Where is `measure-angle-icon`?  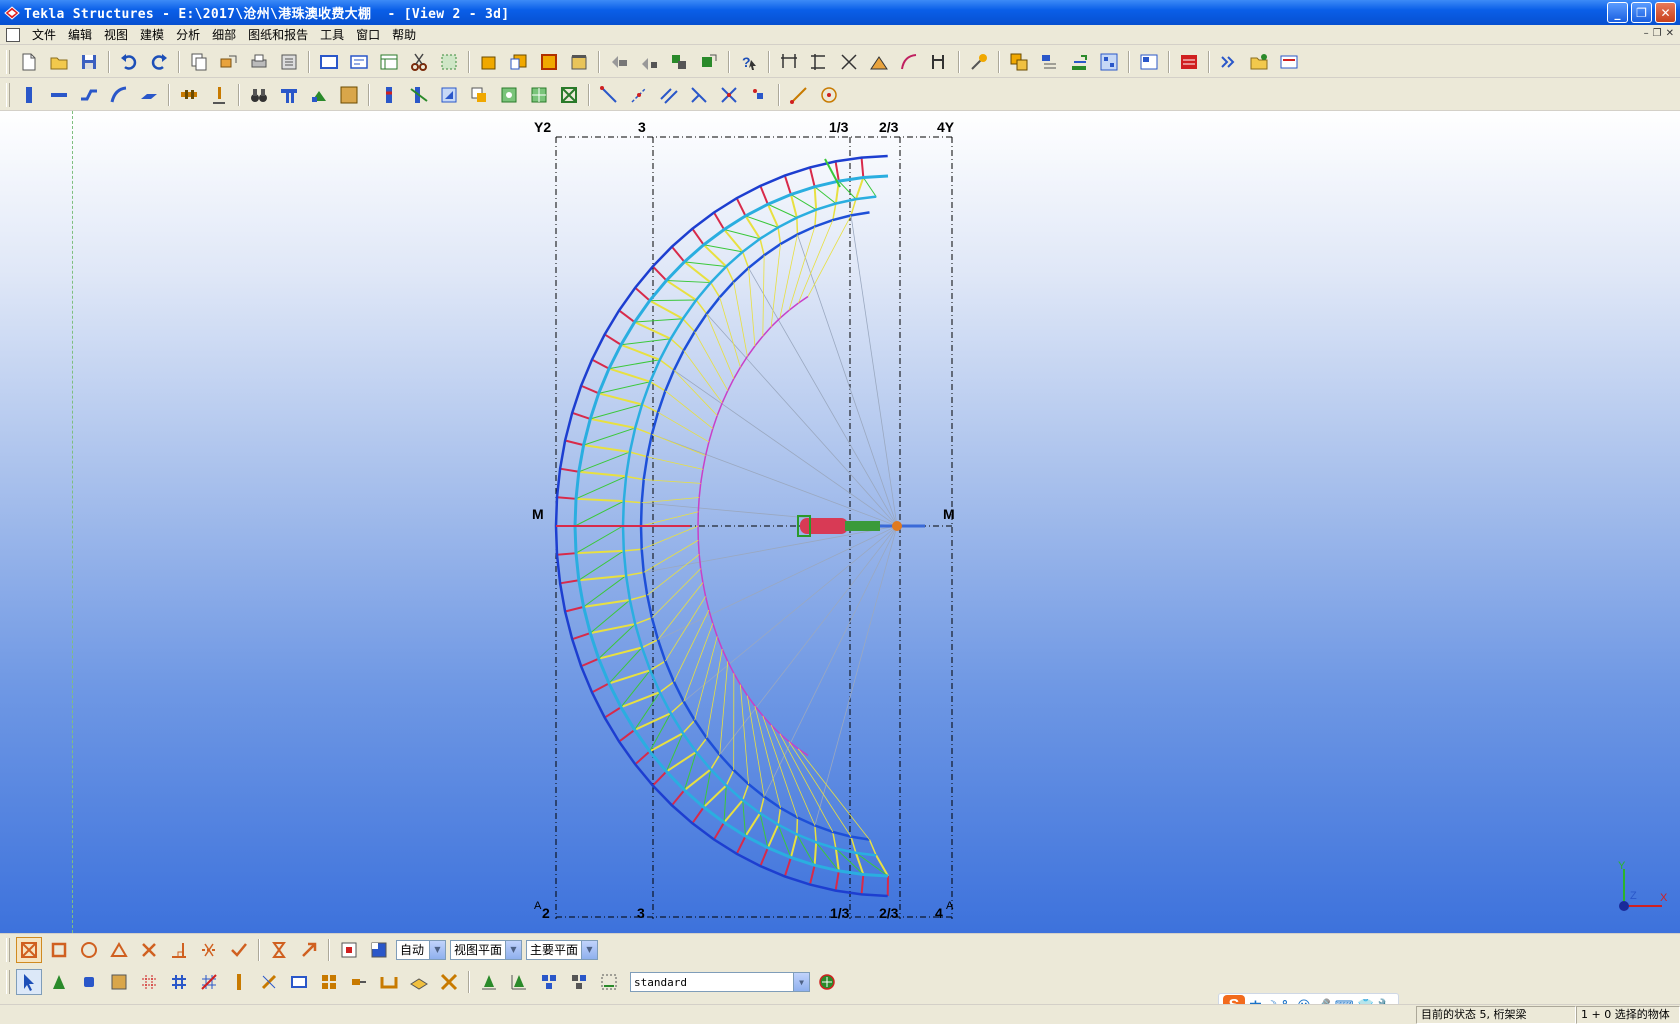
measure-angle-icon is located at coordinates (849, 62).